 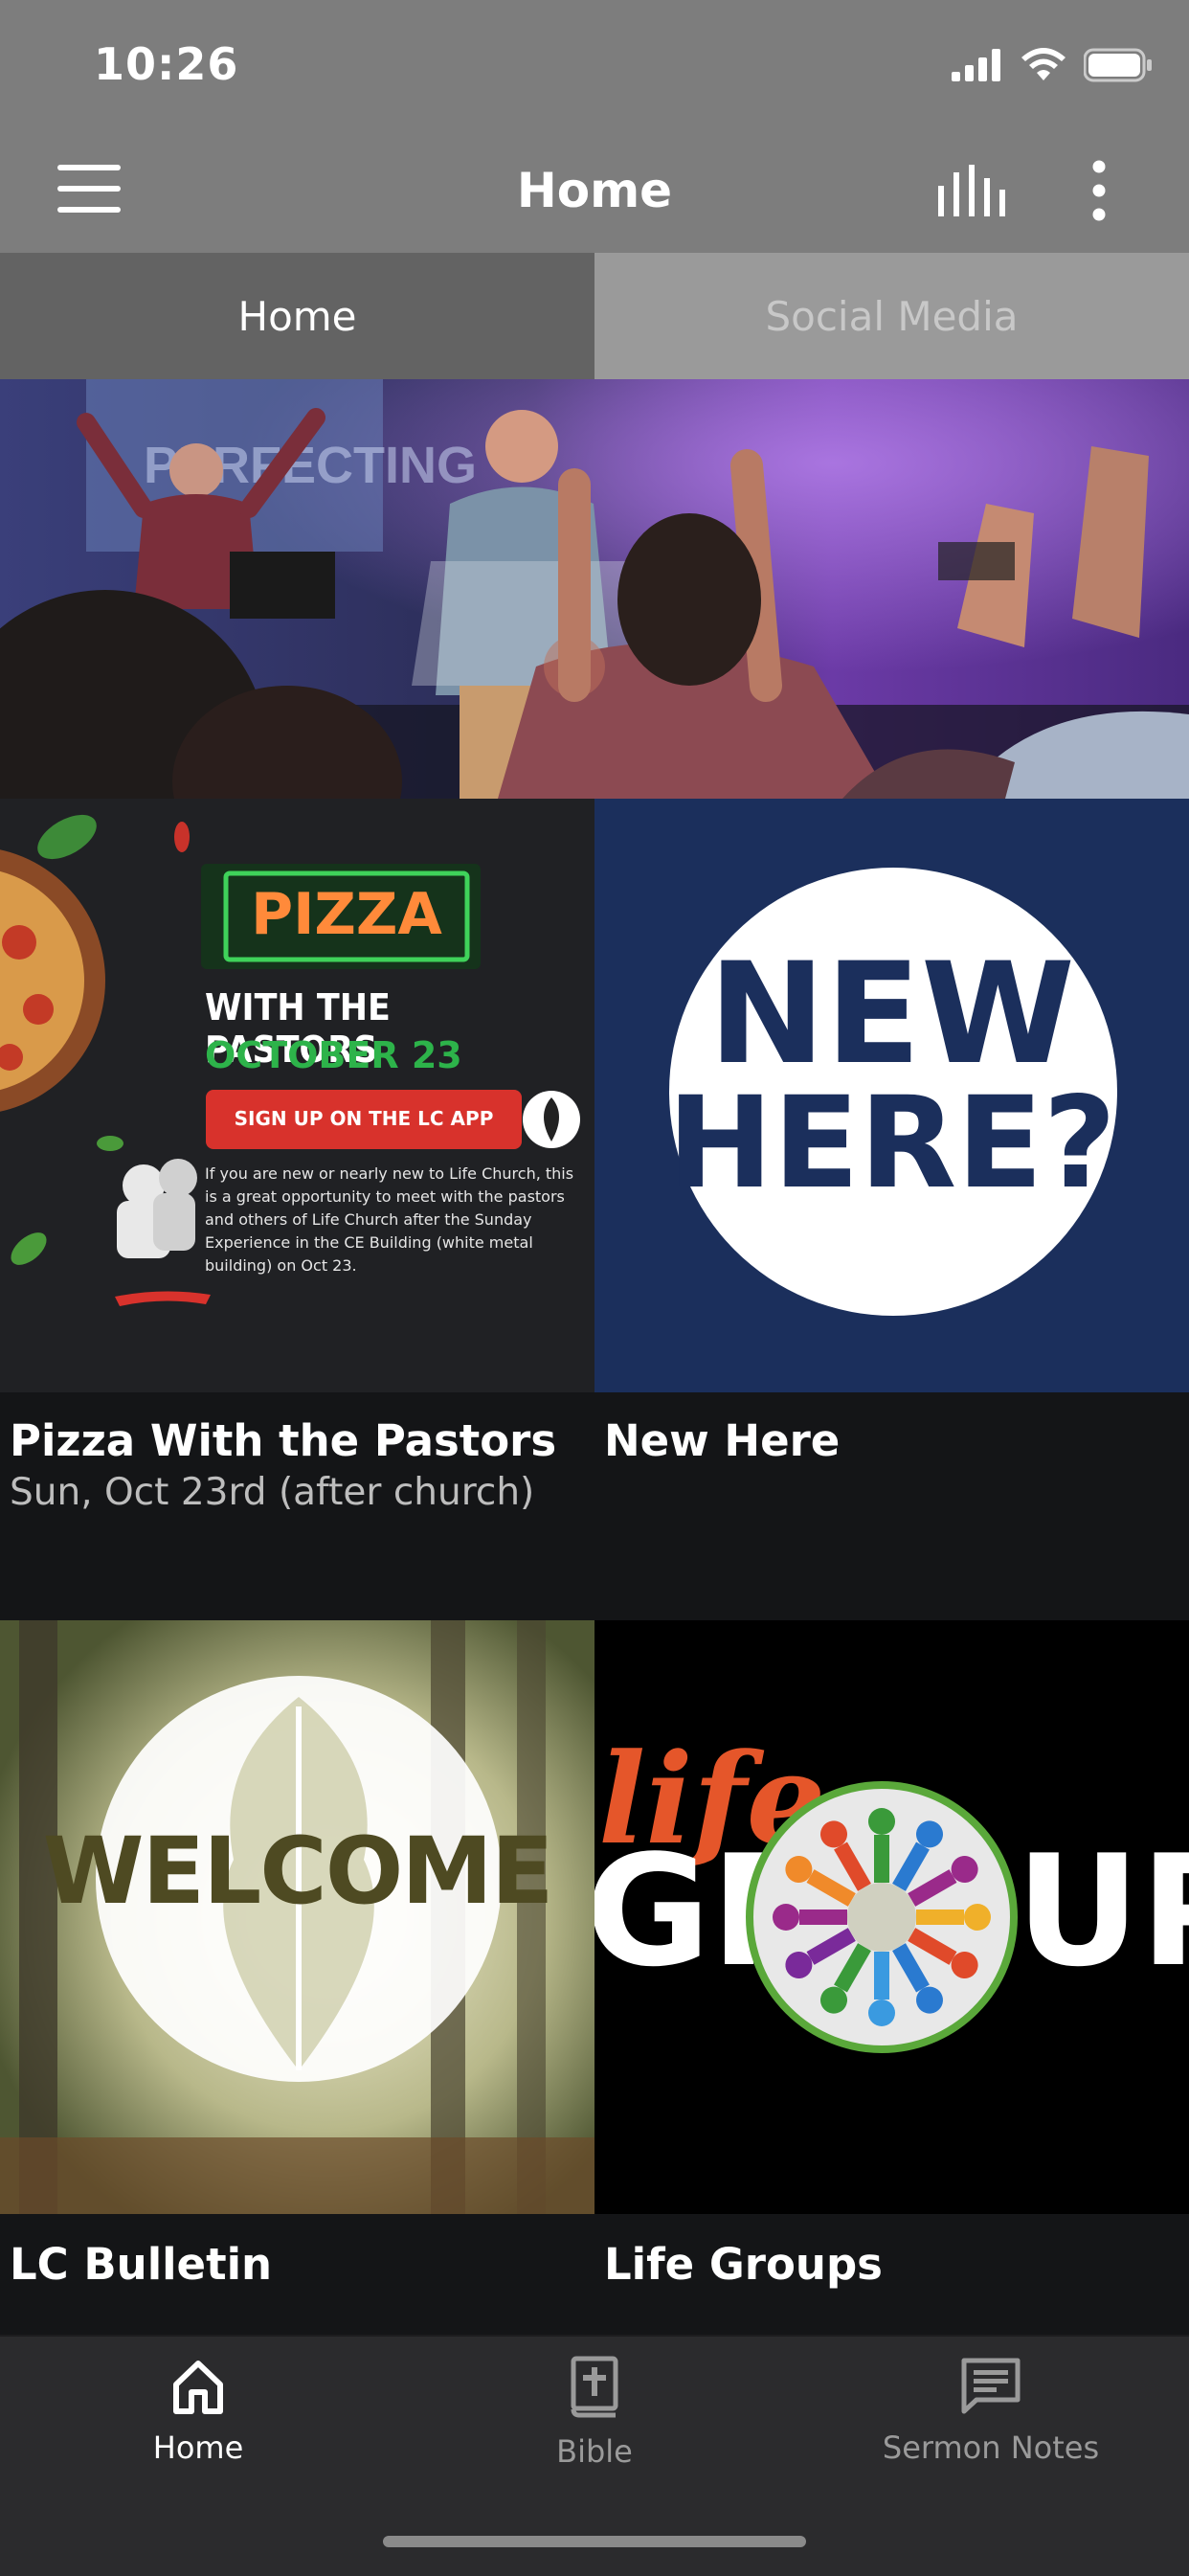 What do you see at coordinates (991, 2447) in the screenshot?
I see `bottom-nav-sermon-notes-label: Sermon Notes` at bounding box center [991, 2447].